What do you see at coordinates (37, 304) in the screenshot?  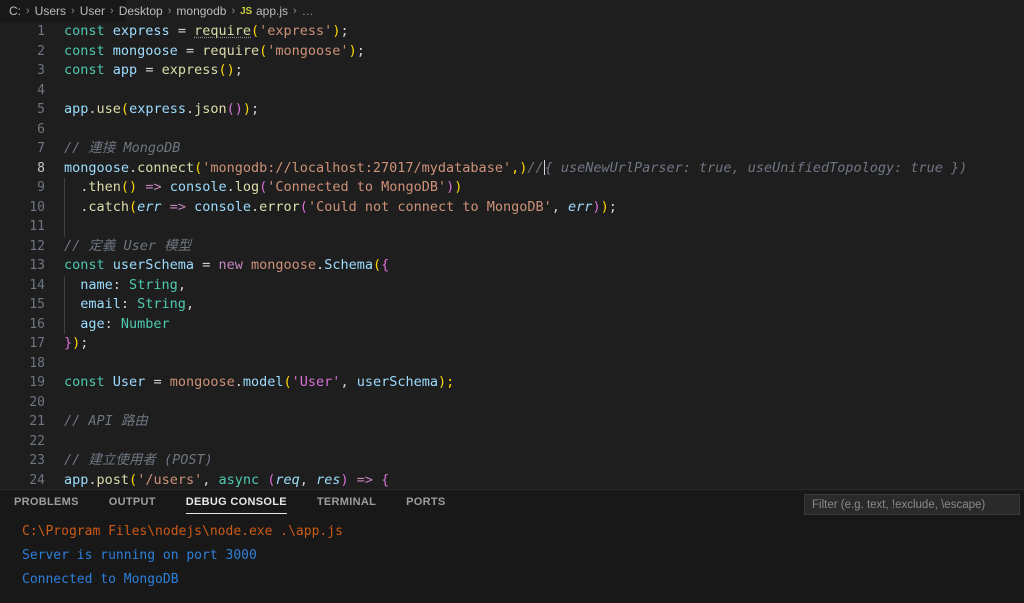 I see `line-number: 15` at bounding box center [37, 304].